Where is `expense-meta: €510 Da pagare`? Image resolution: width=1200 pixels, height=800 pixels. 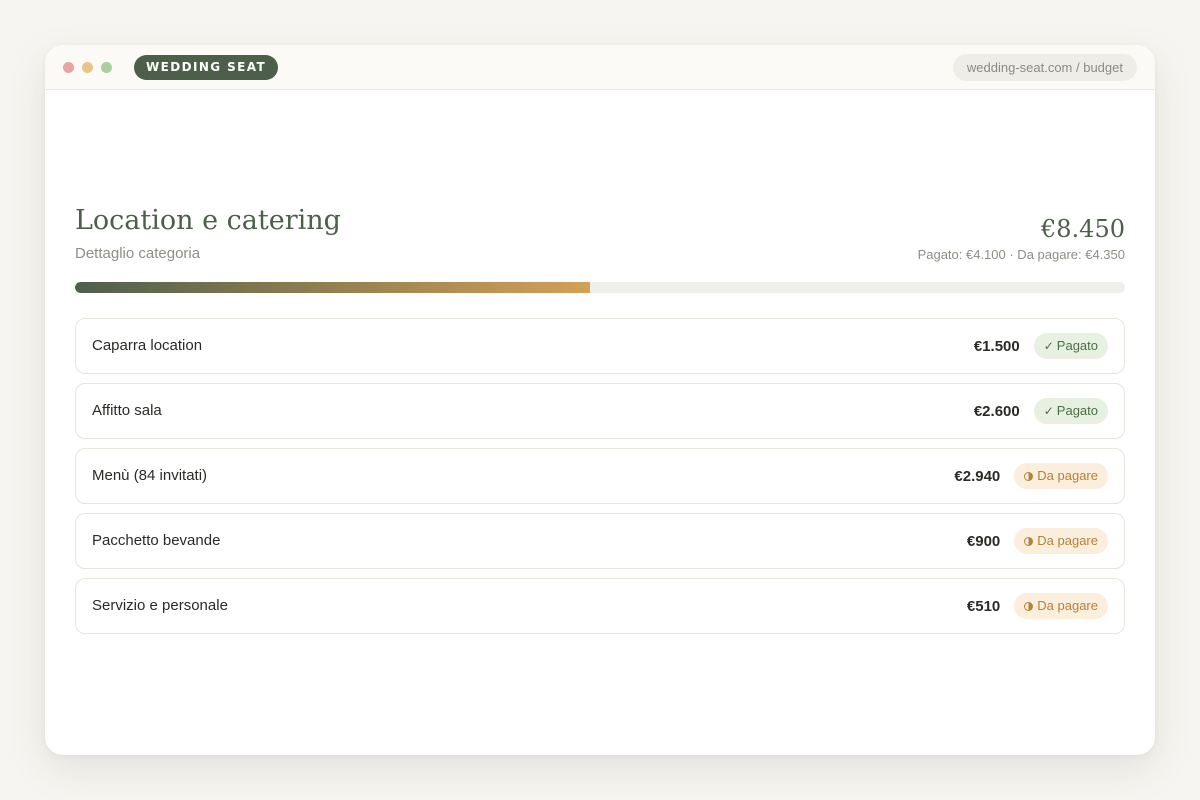 expense-meta: €510 Da pagare is located at coordinates (1037, 606).